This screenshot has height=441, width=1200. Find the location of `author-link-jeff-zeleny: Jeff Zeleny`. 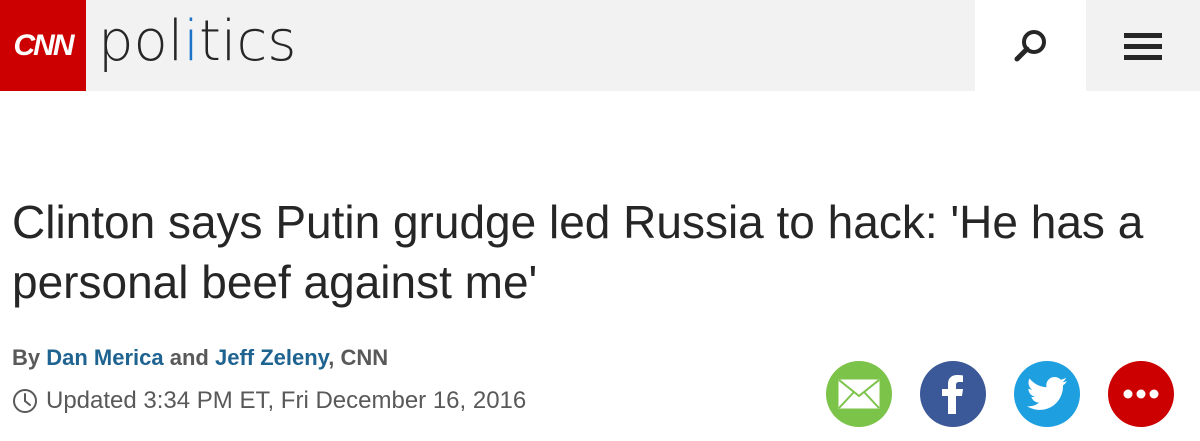

author-link-jeff-zeleny: Jeff Zeleny is located at coordinates (271, 357).